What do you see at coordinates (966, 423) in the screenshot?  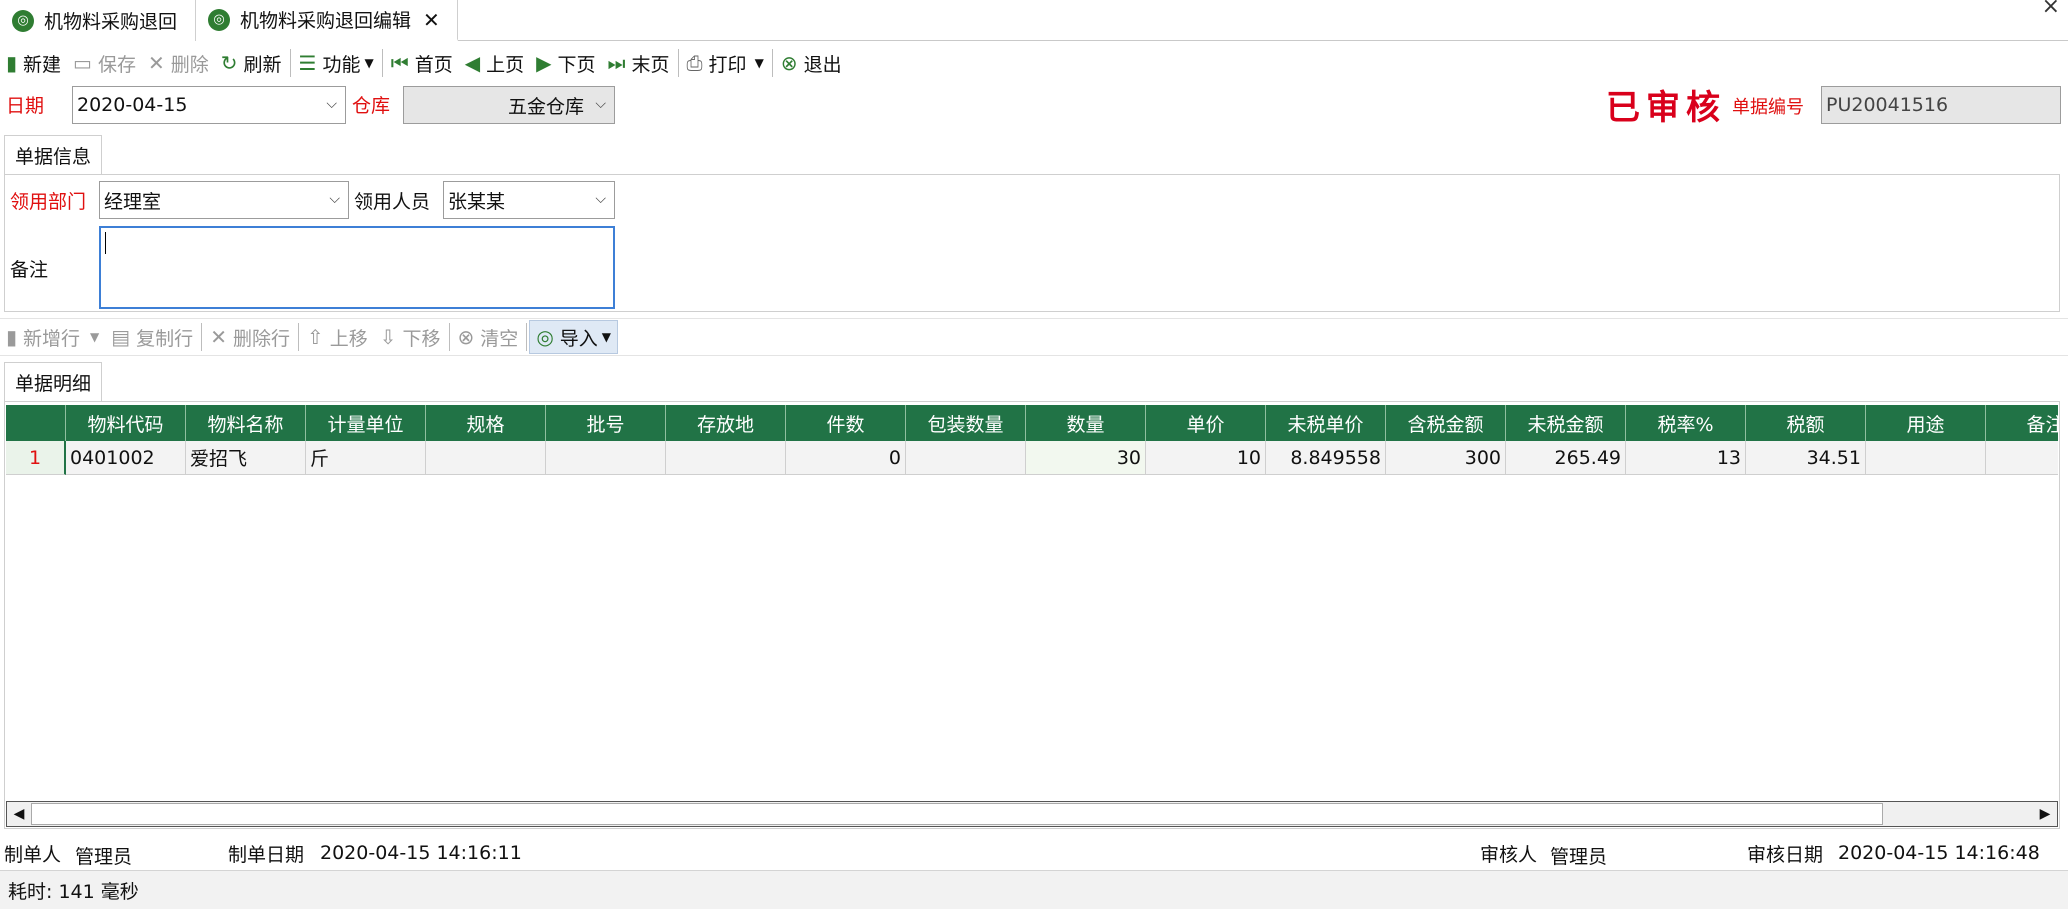 I see `column-header: 包装数量` at bounding box center [966, 423].